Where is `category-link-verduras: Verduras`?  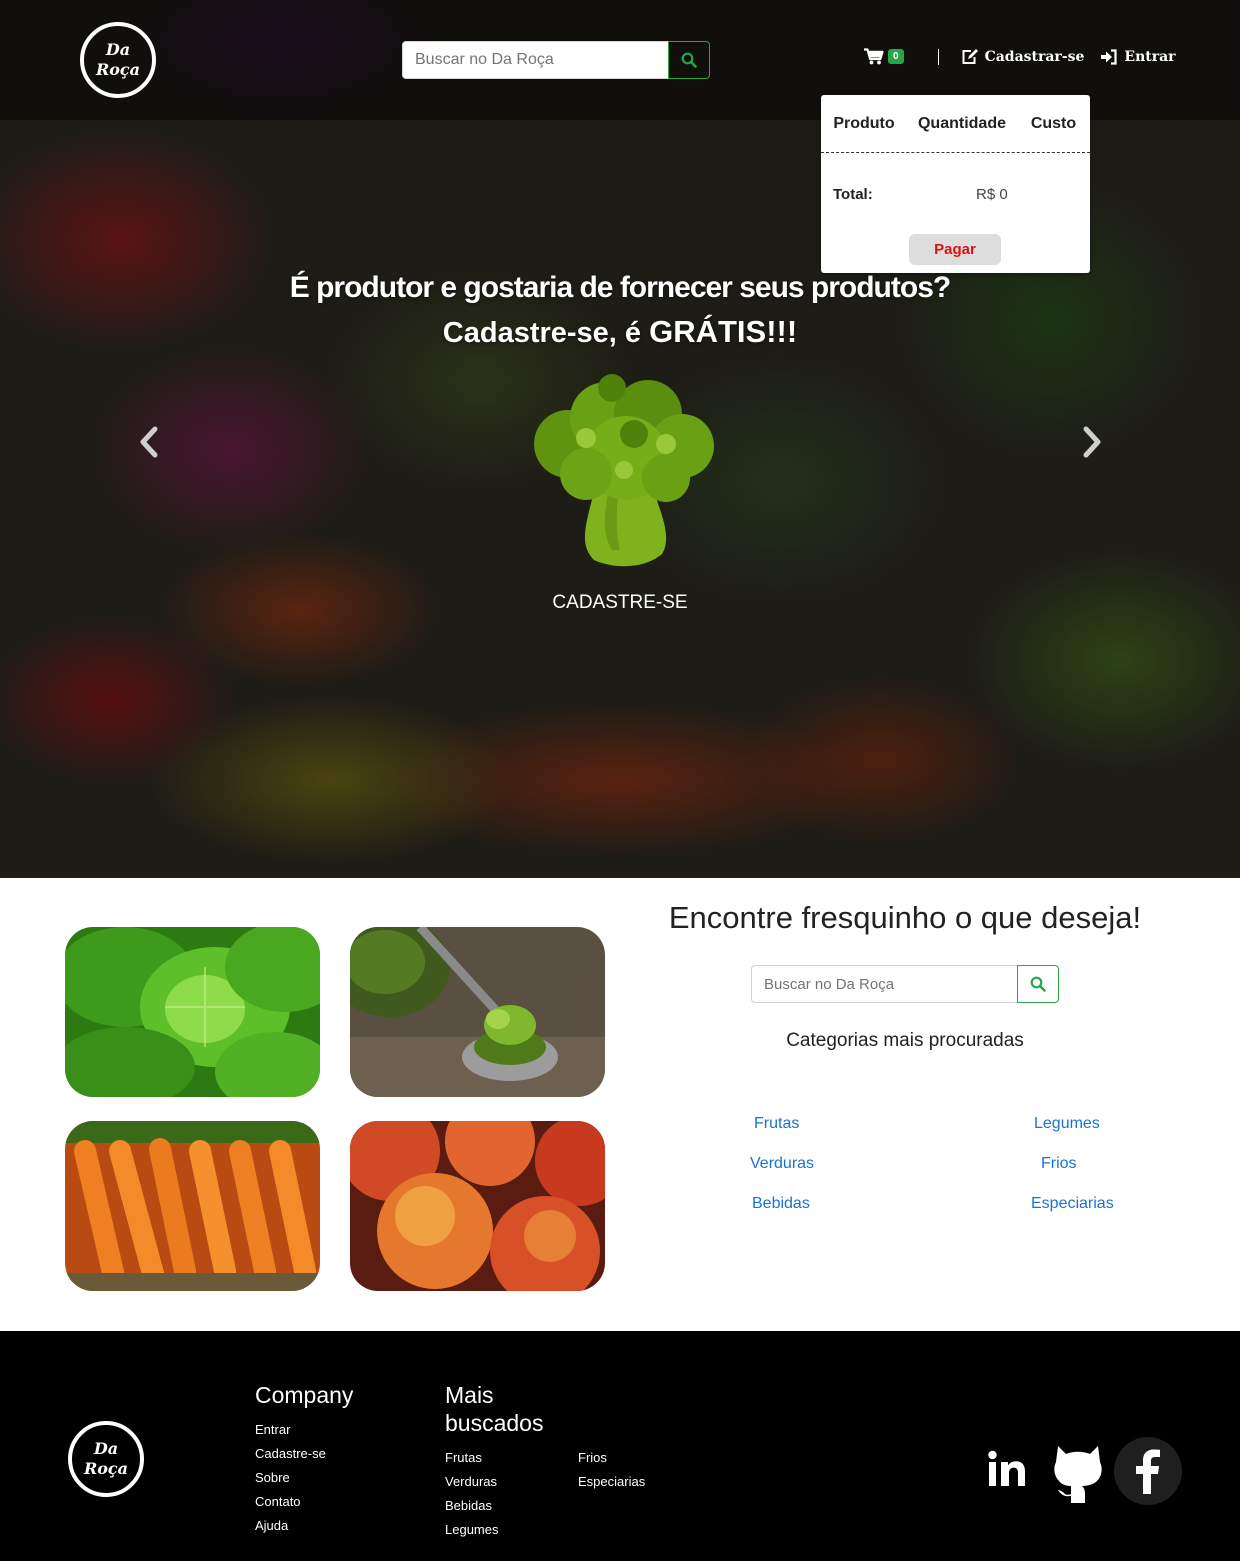 category-link-verduras: Verduras is located at coordinates (782, 1164).